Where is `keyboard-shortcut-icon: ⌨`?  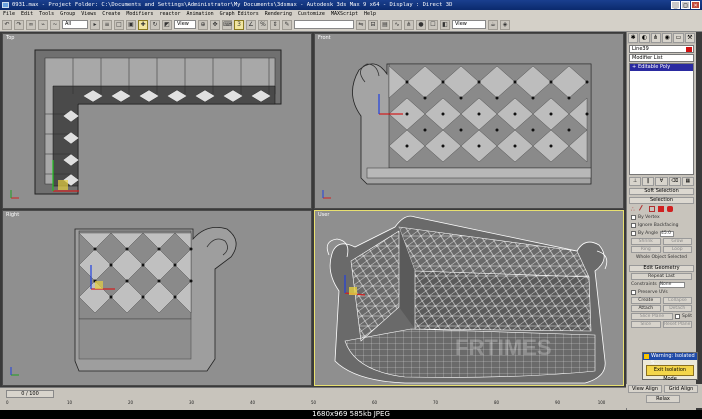
keyboard-shortcut-icon: ⌨ is located at coordinates (227, 24).